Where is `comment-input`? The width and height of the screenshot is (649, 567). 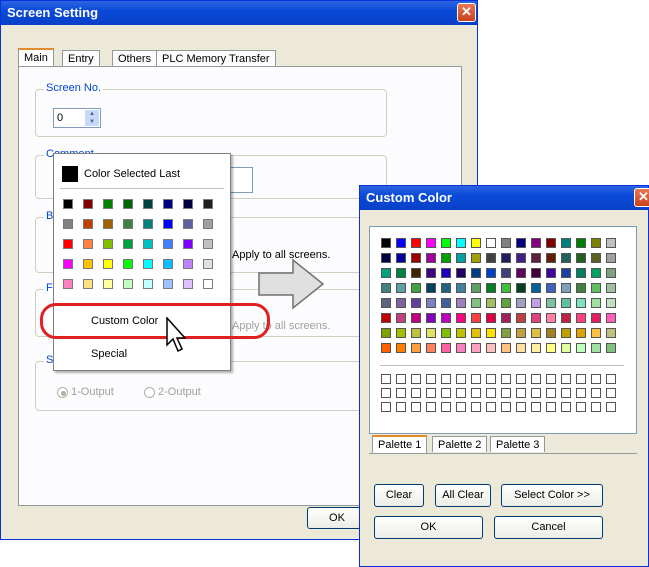
comment-input is located at coordinates (241, 180).